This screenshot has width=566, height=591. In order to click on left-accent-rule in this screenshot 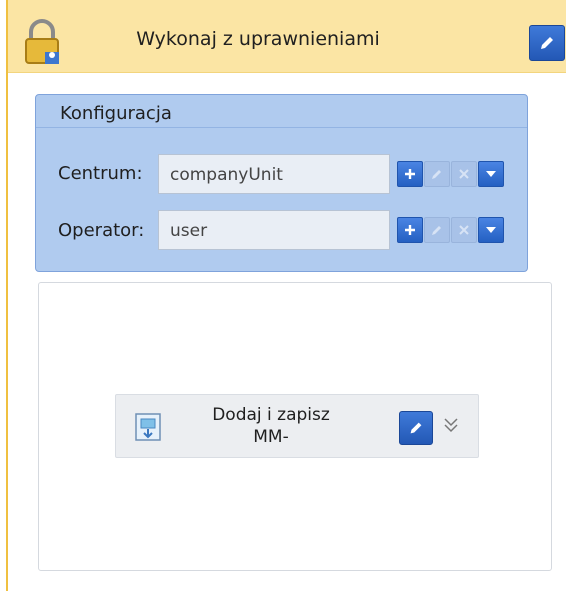, I will do `click(7, 295)`.